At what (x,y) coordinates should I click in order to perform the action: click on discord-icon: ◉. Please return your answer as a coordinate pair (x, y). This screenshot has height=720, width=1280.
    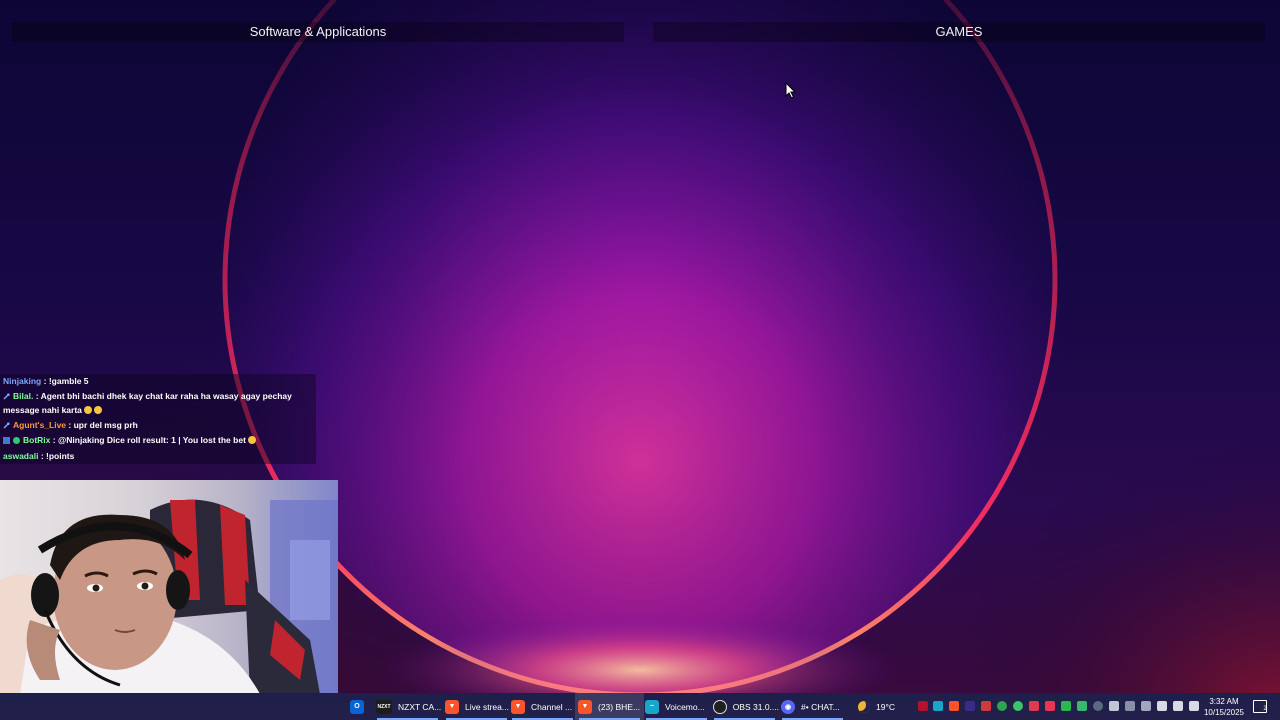
    Looking at the image, I should click on (788, 706).